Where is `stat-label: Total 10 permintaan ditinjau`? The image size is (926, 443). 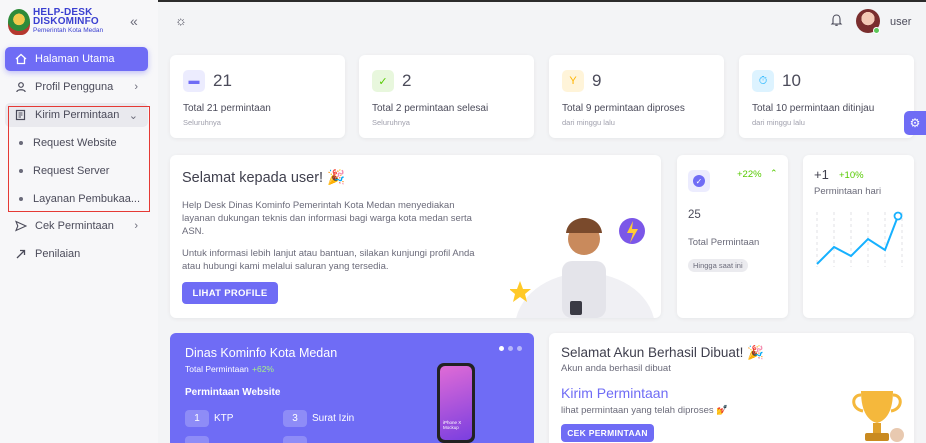
stat-label: Total 10 permintaan ditinjau is located at coordinates (813, 108).